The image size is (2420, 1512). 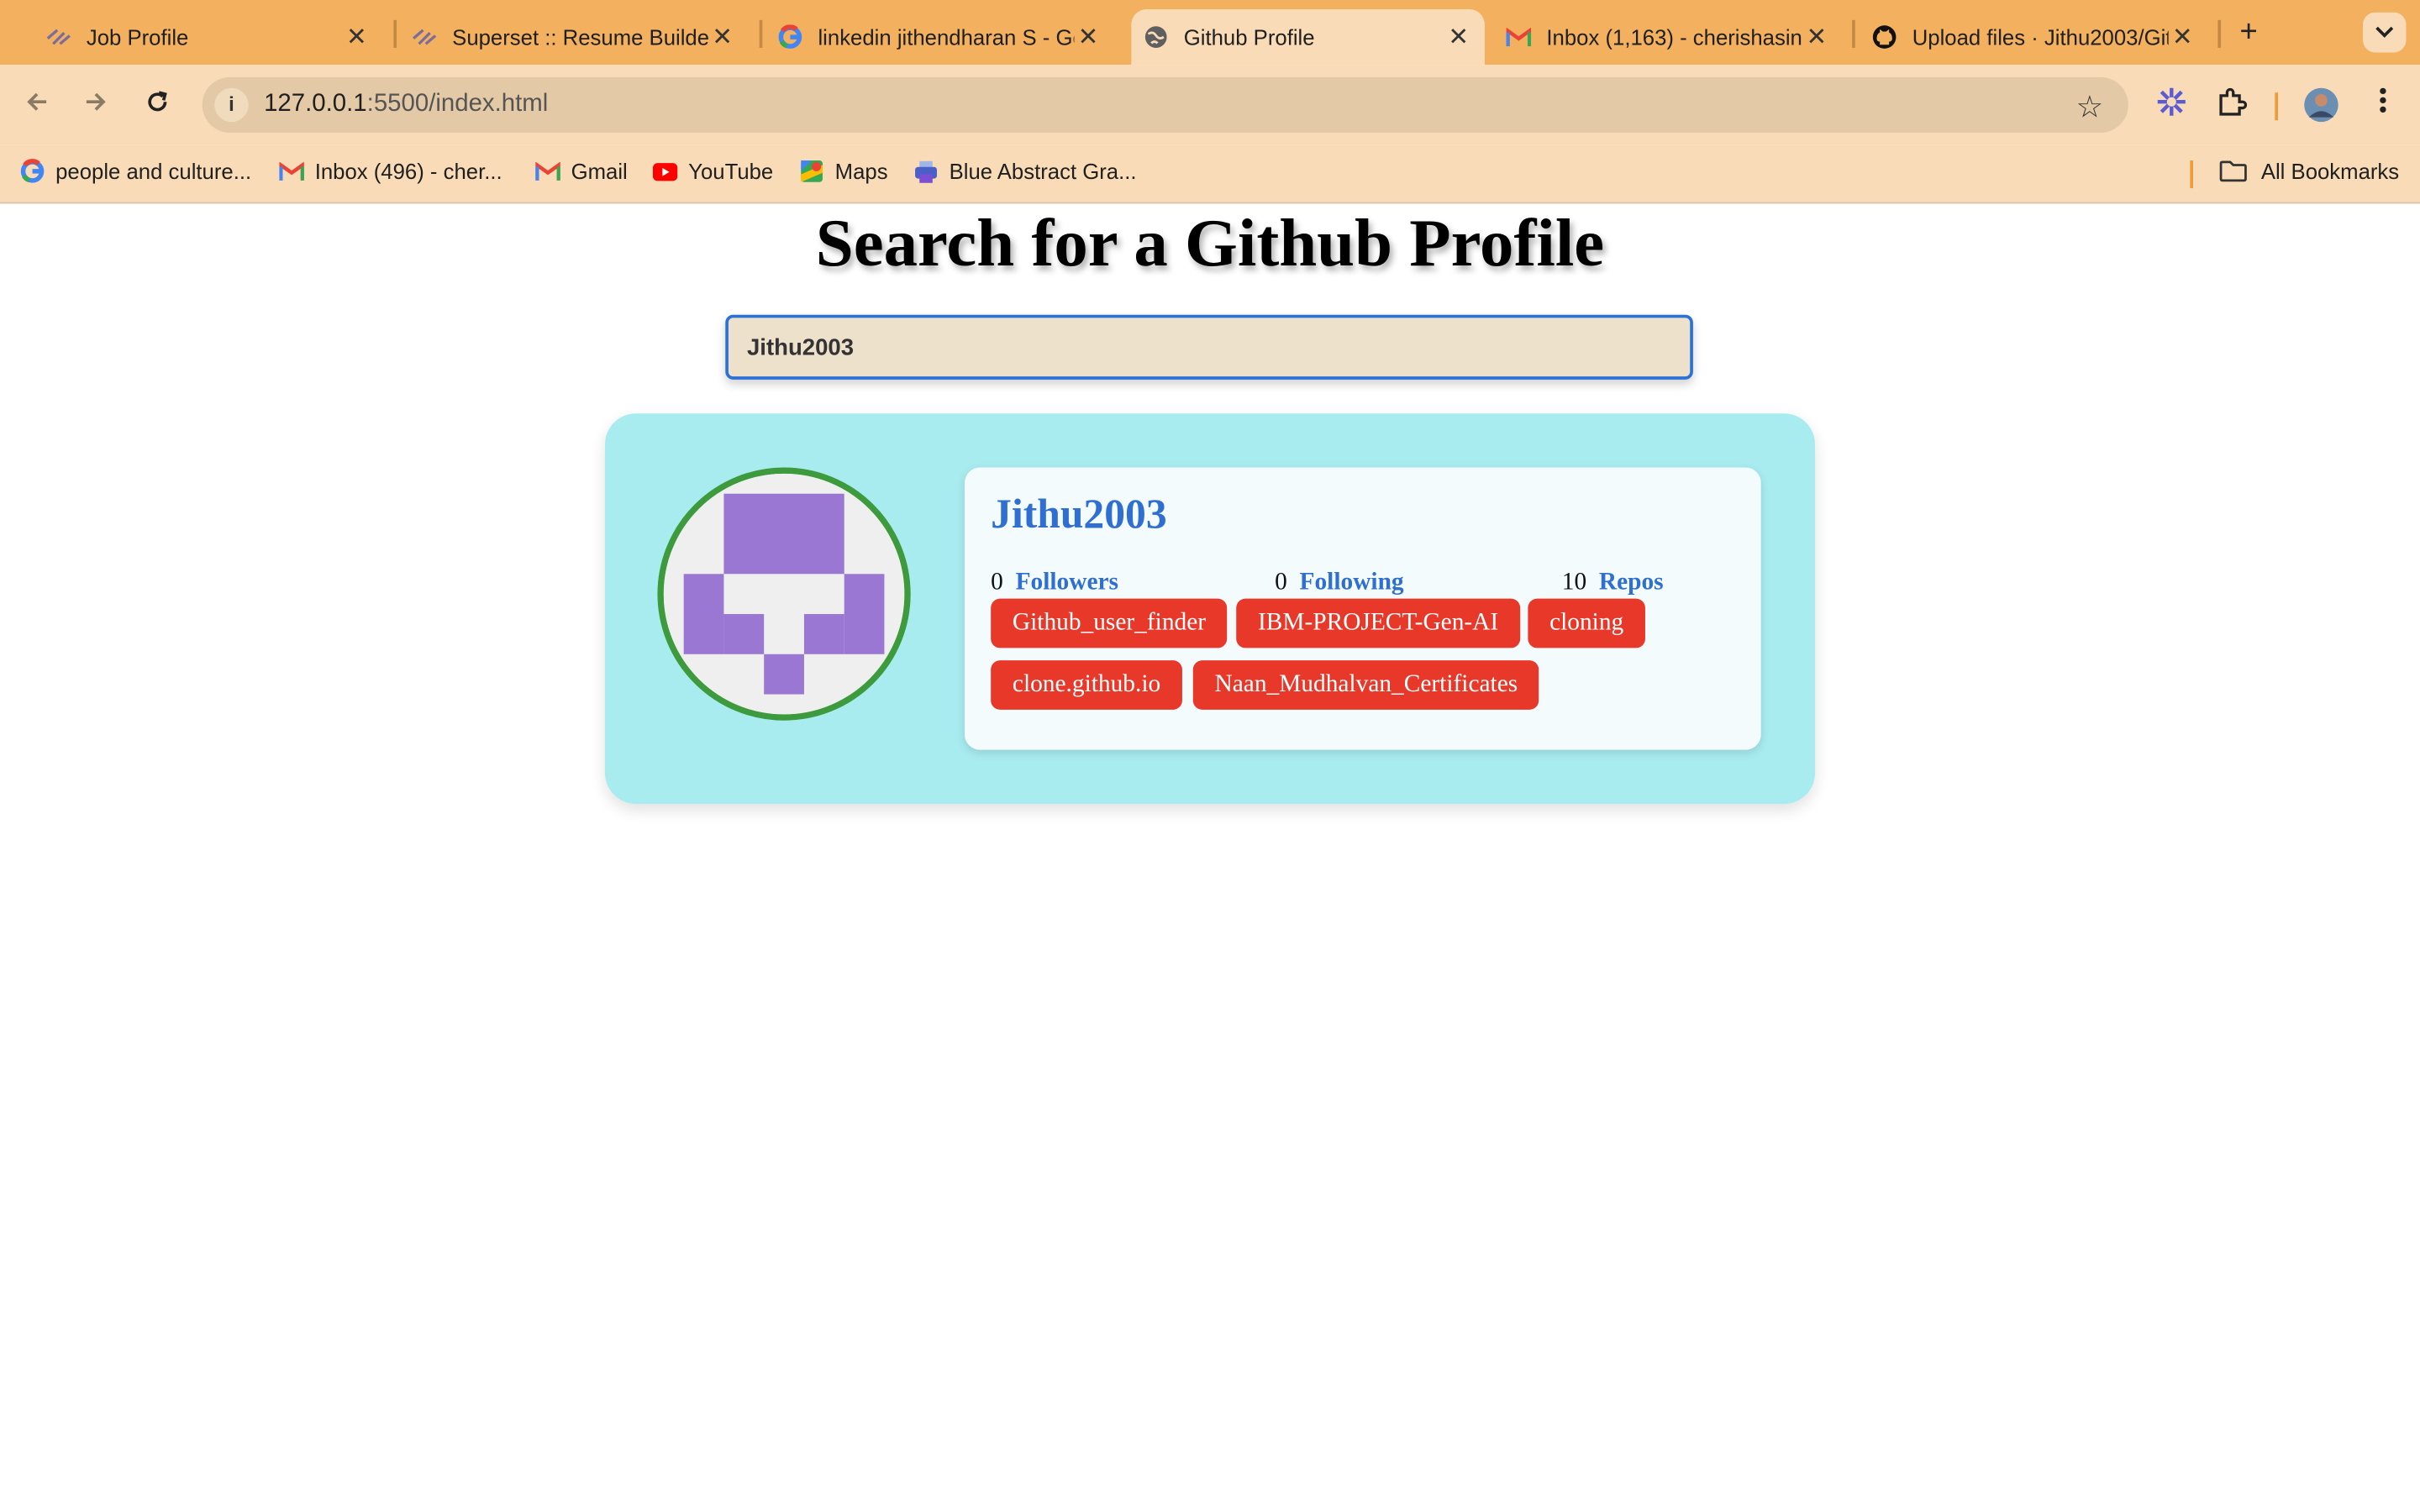 I want to click on all-bookmarks-button: All Bookmarks, so click(x=2309, y=171).